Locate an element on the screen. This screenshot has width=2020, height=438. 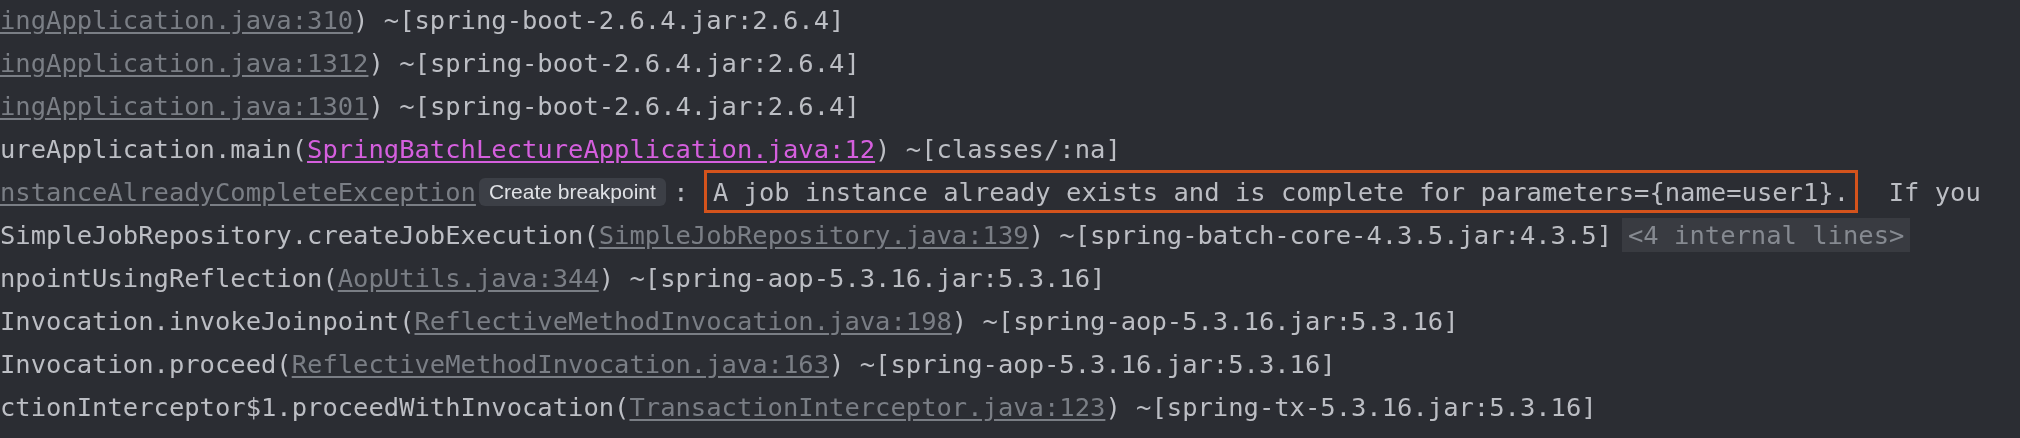
code-text: ureApplication.main( is located at coordinates (154, 148).